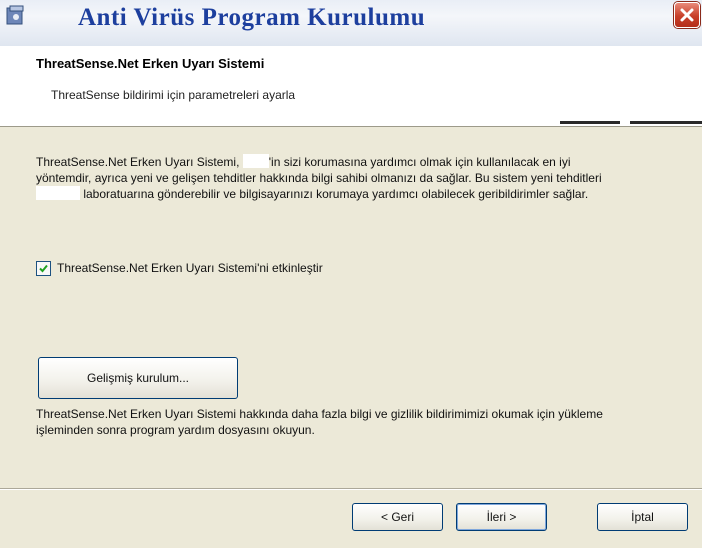 The height and width of the screenshot is (548, 702). What do you see at coordinates (252, 17) in the screenshot?
I see `window-title: Anti Virüs Program Kurulumu` at bounding box center [252, 17].